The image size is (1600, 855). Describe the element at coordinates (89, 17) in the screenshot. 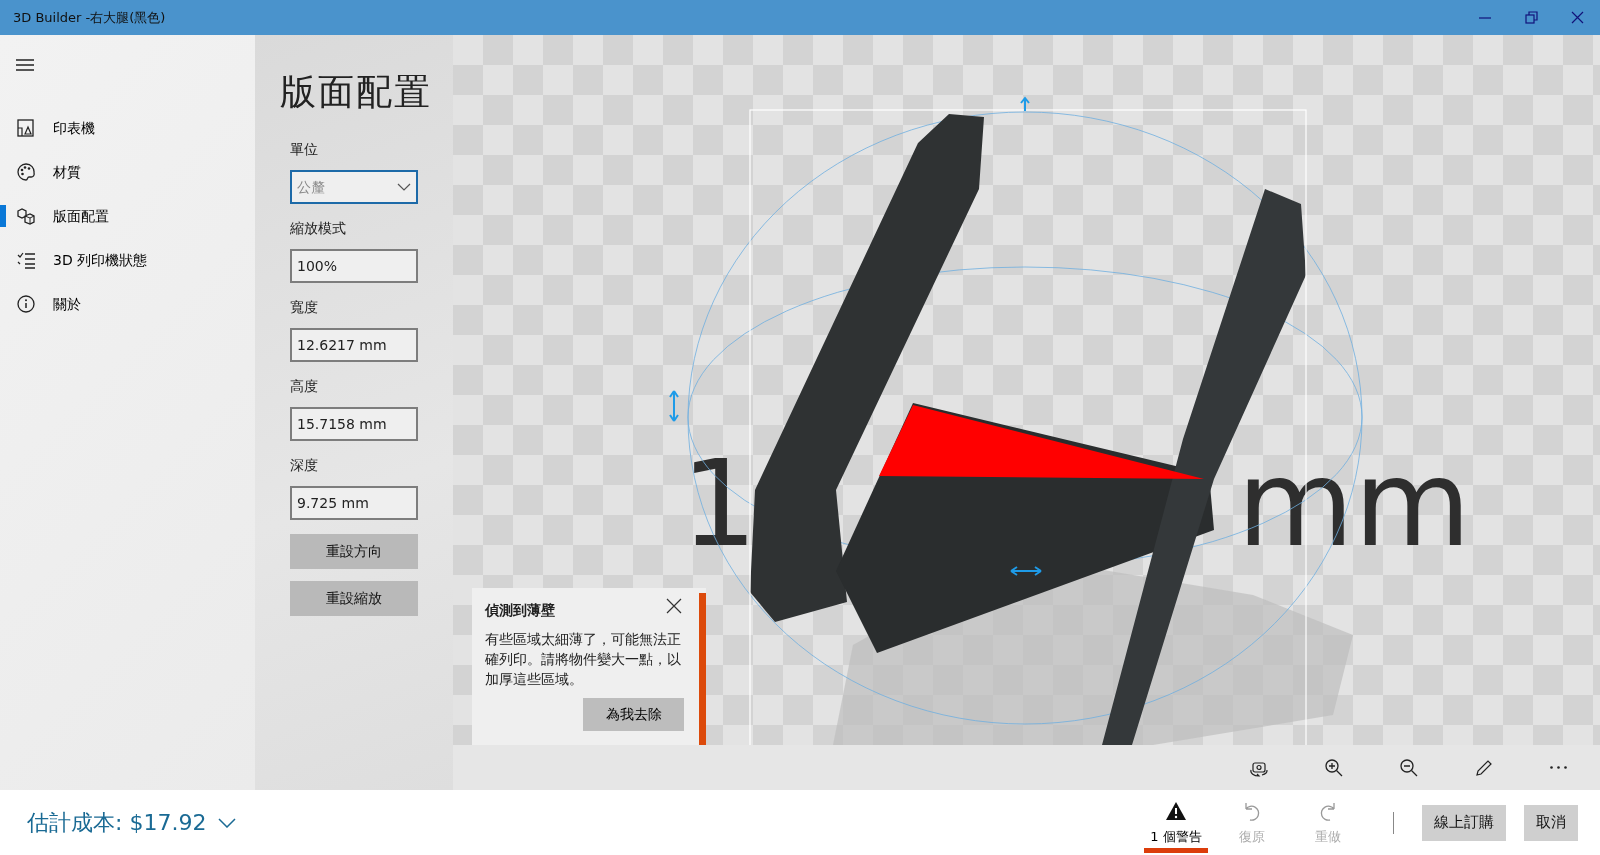

I see `window-title: 3D Builder -右大腿(黑色)` at that location.